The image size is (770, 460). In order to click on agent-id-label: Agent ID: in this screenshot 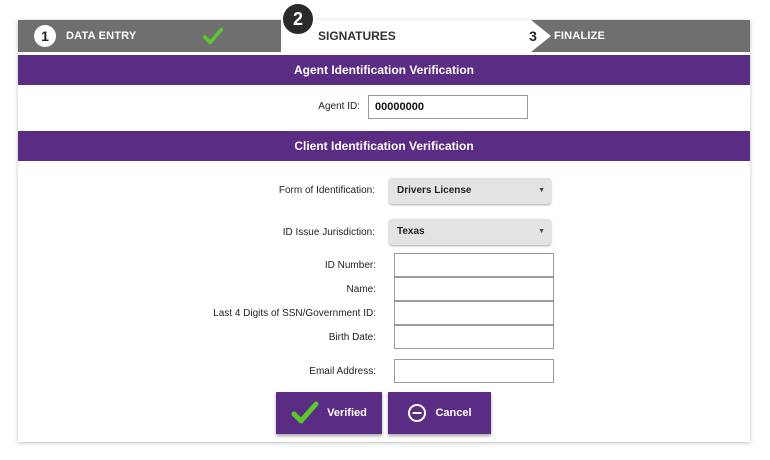, I will do `click(339, 106)`.